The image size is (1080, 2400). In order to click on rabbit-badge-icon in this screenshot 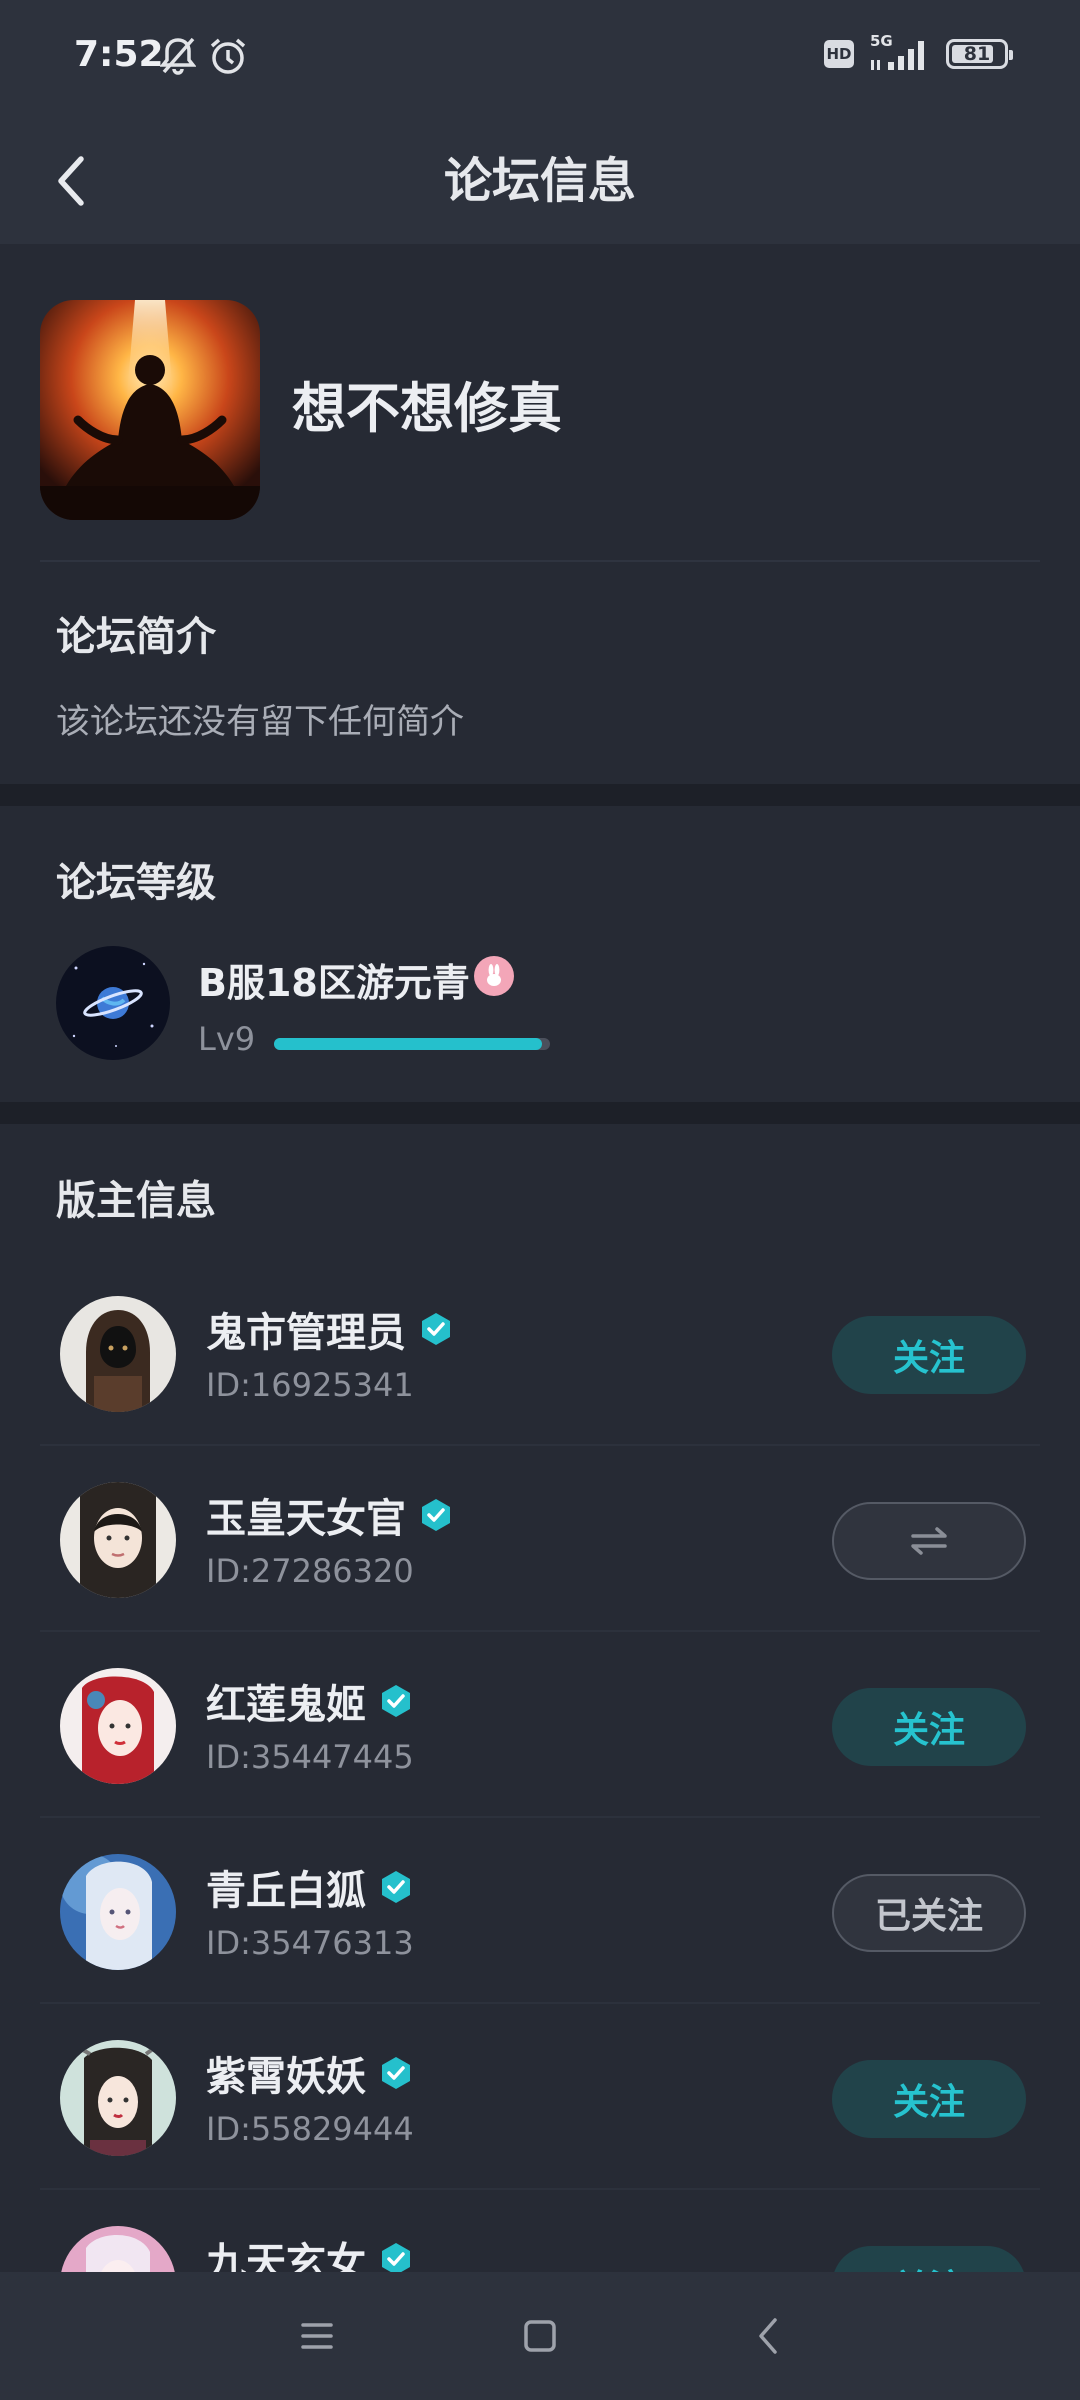, I will do `click(494, 976)`.